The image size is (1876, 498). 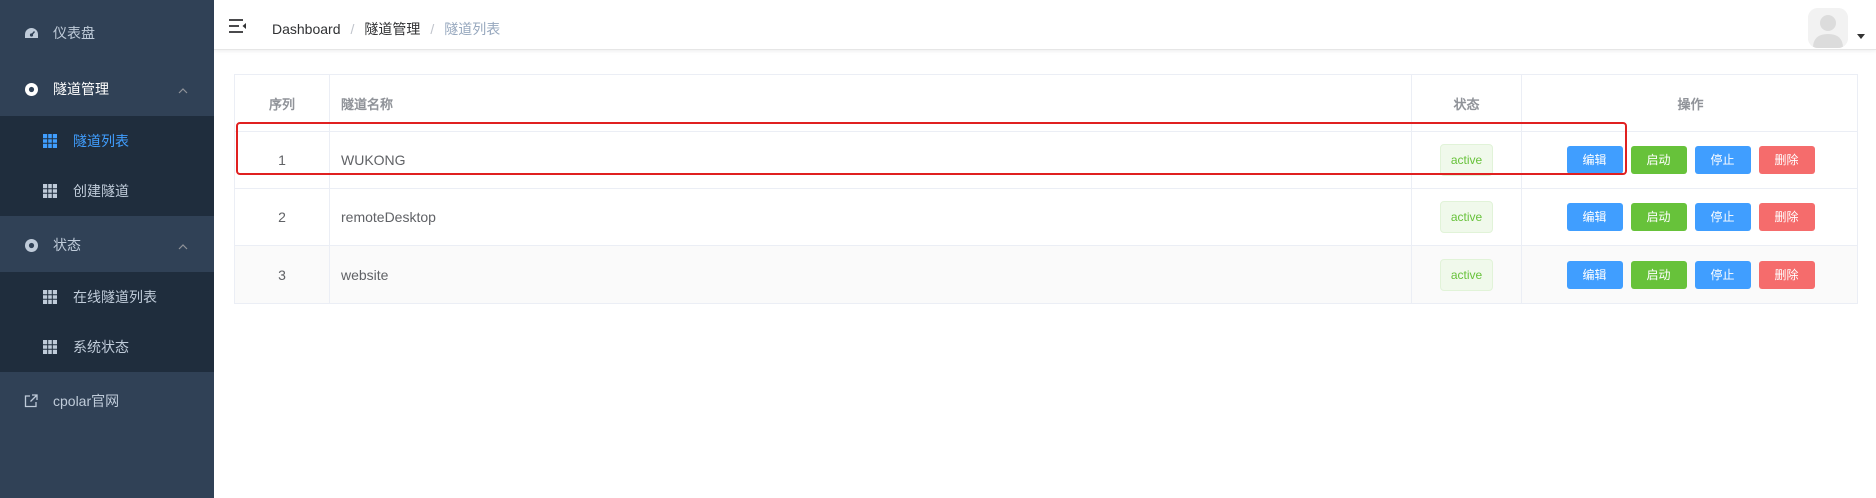 I want to click on column-header-actions: 操作, so click(x=1690, y=104).